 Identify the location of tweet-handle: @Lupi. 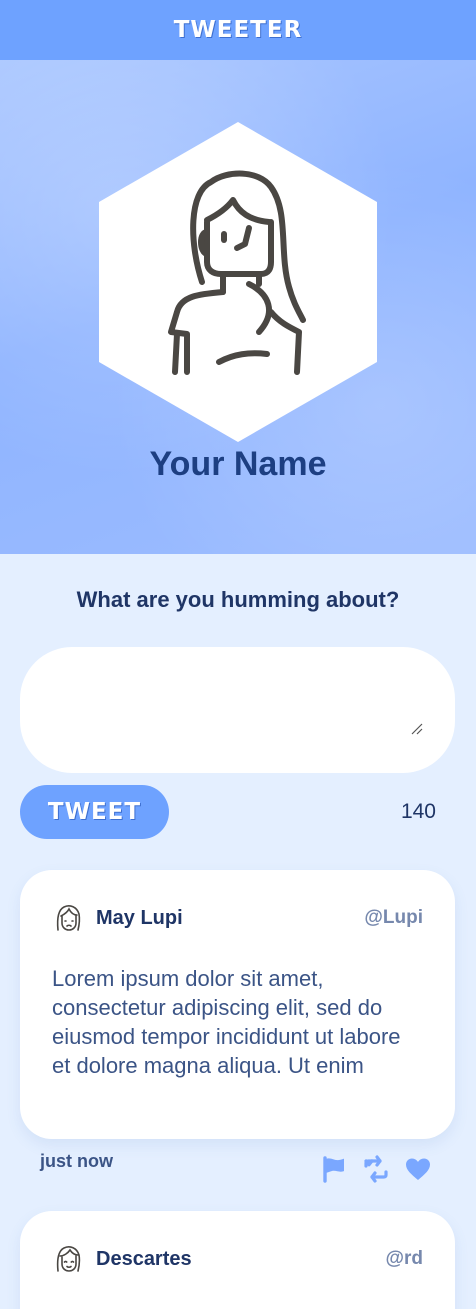
(393, 918).